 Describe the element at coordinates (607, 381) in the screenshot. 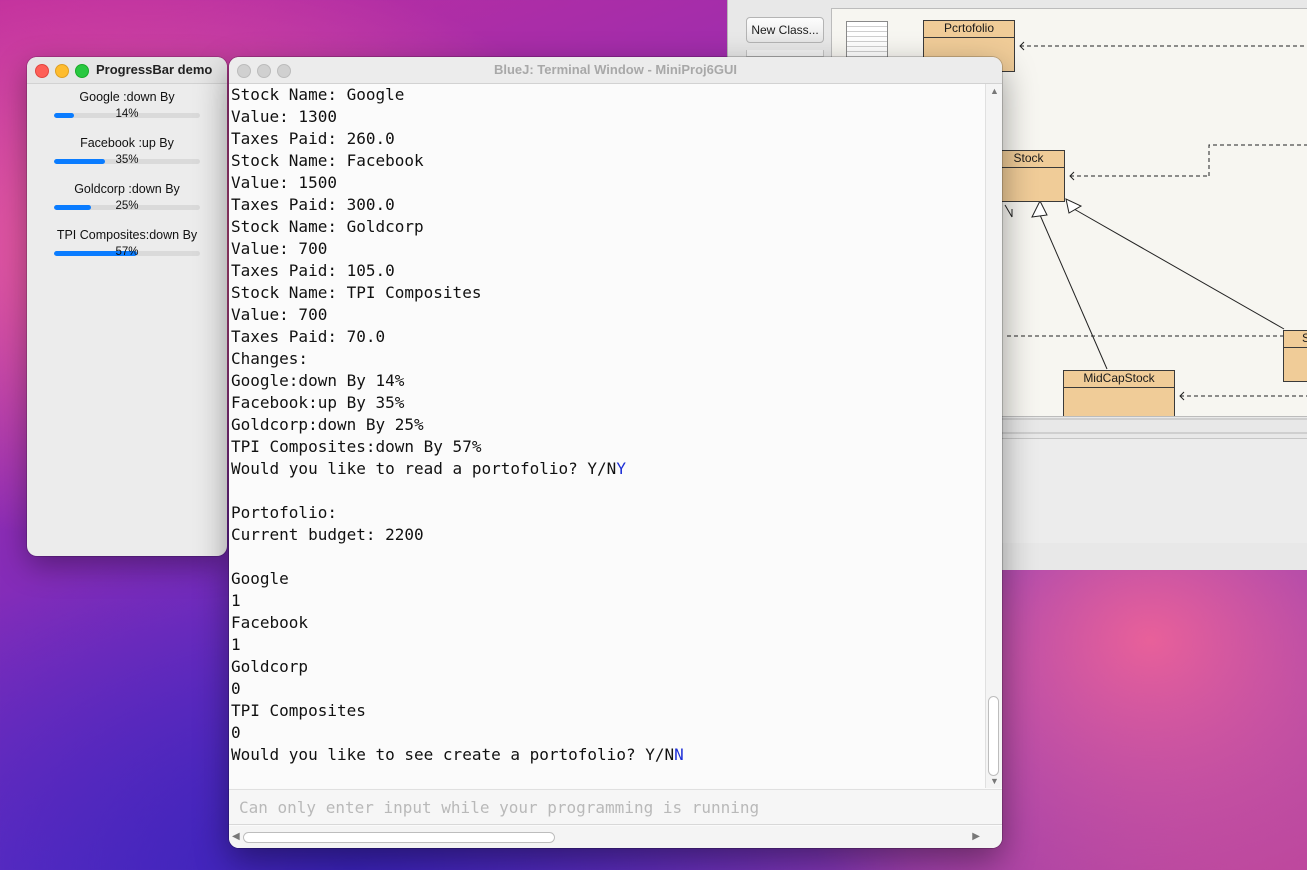

I see `terminal-line: Google:down By 14%` at that location.